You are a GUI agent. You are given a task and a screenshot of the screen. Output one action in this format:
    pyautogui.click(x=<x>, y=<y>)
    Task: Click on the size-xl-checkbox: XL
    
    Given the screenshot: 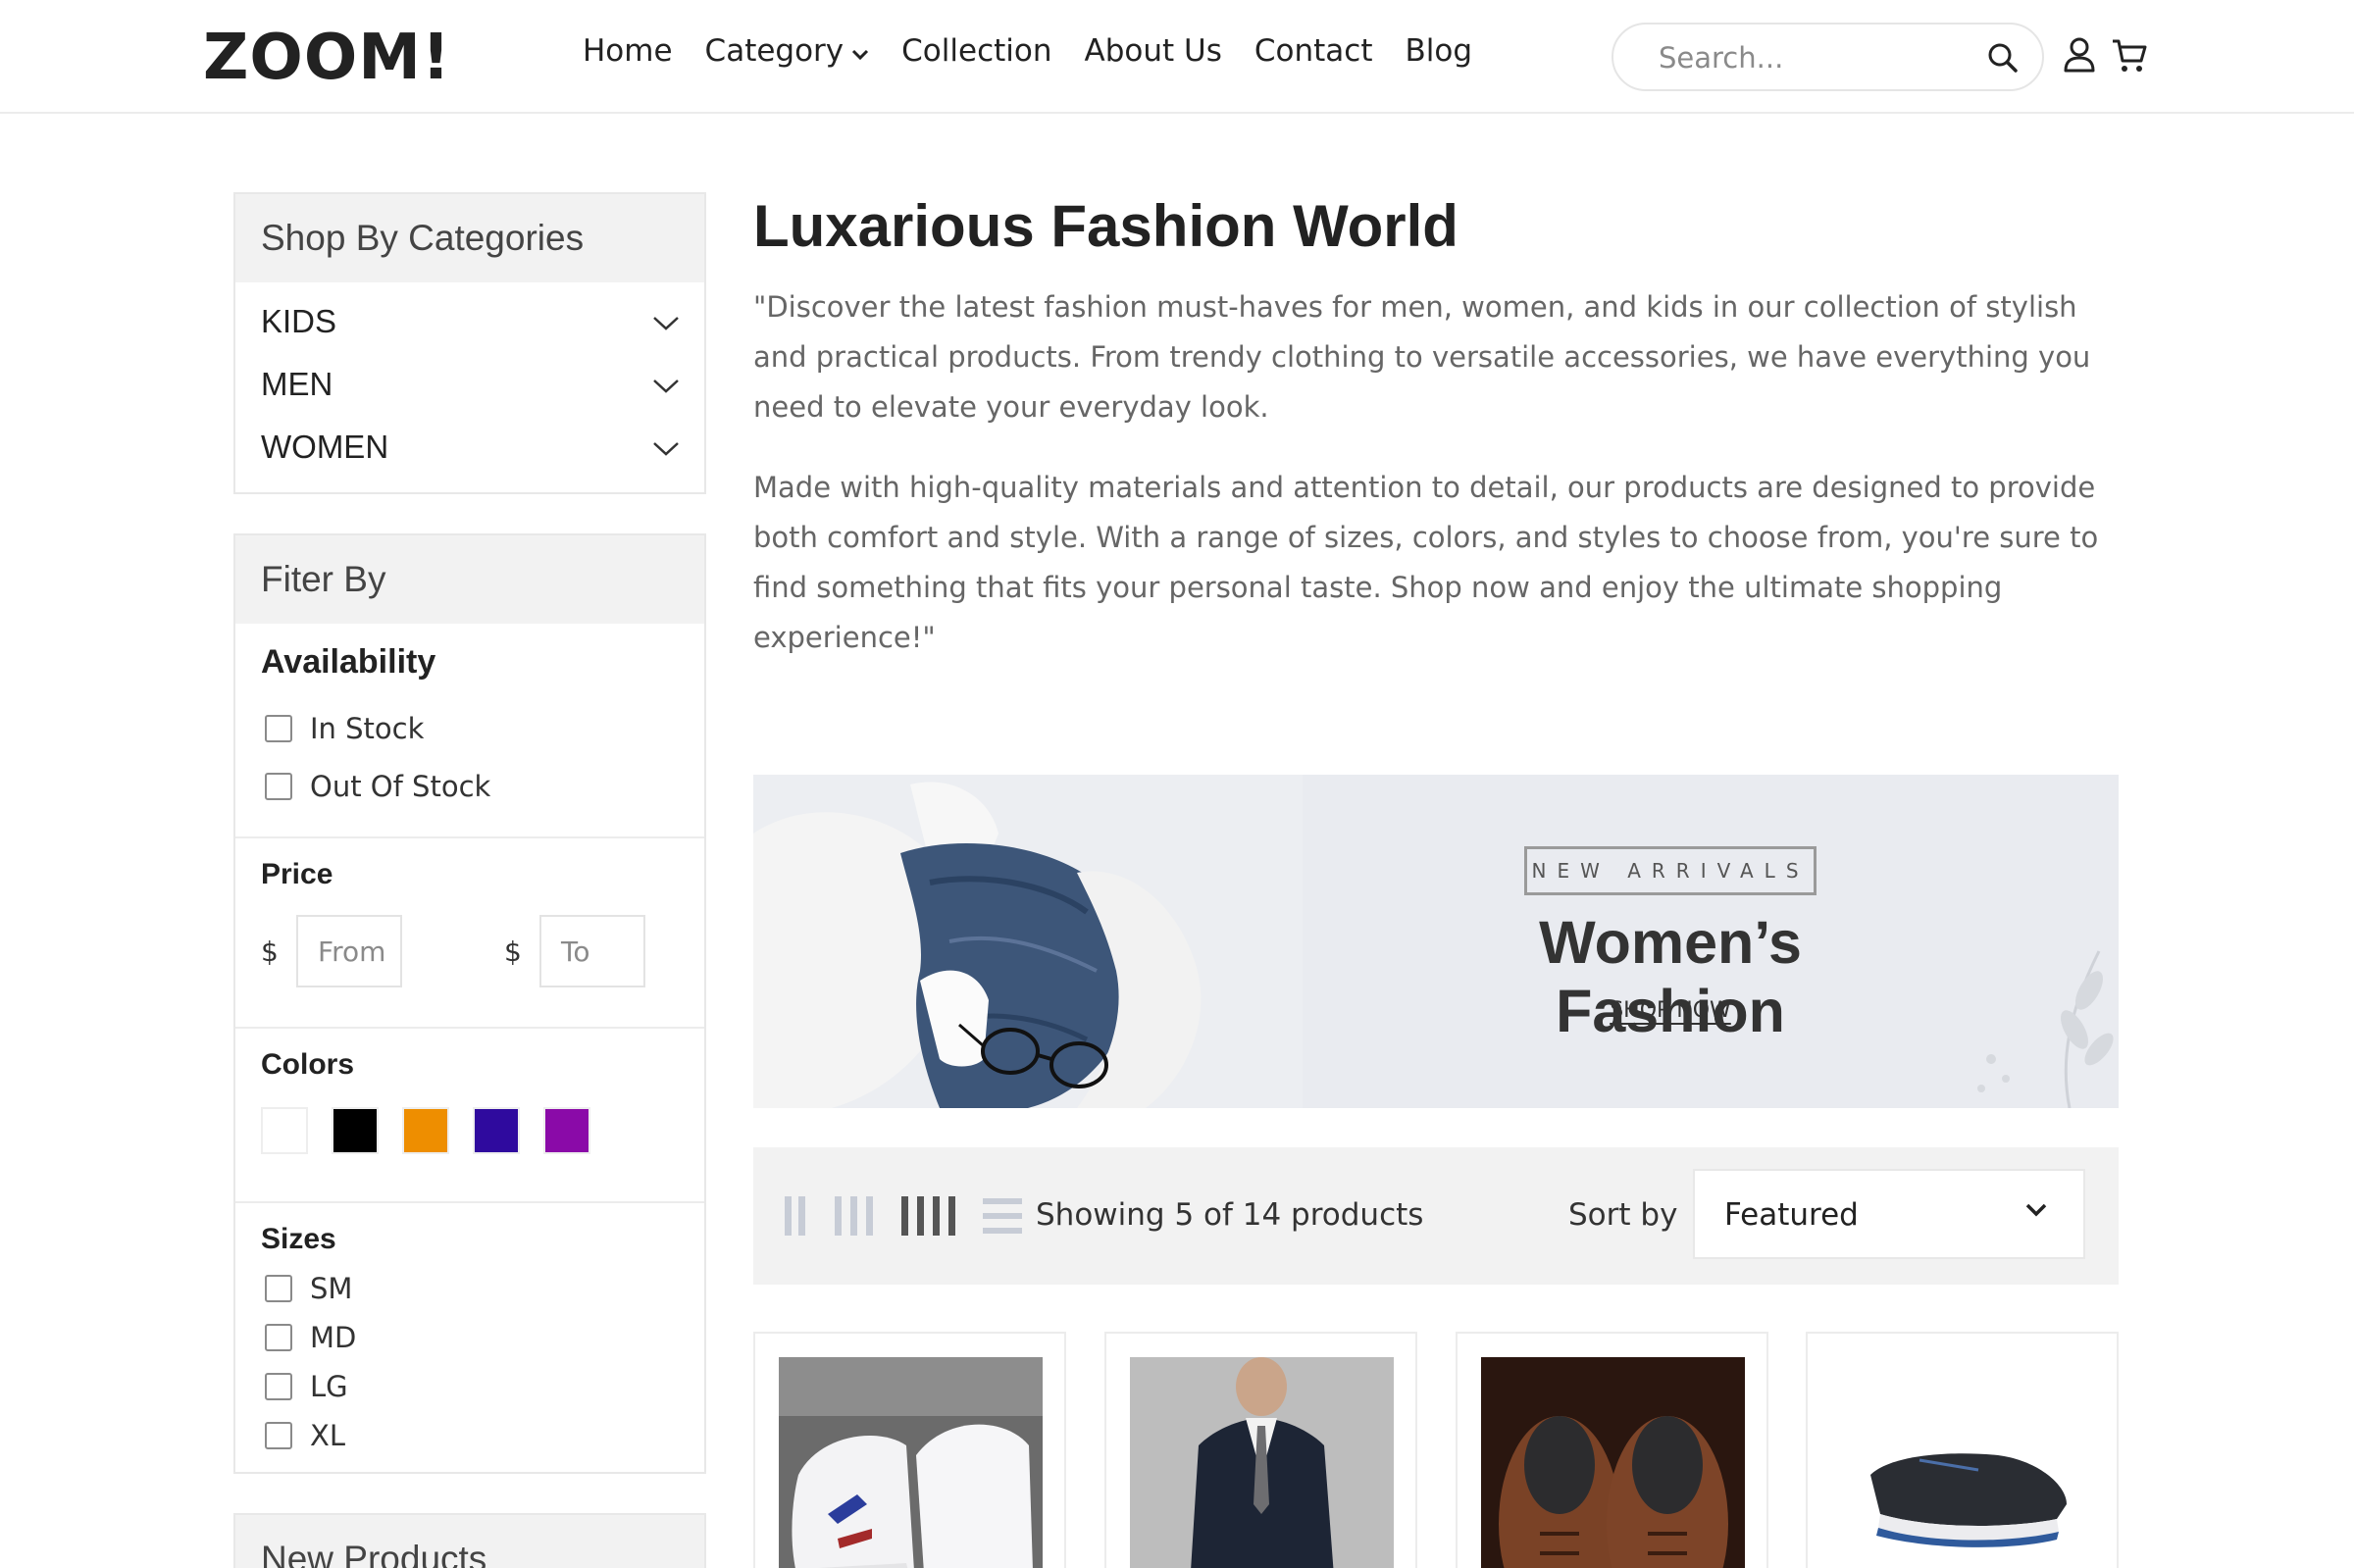 What is the action you would take?
    pyautogui.click(x=470, y=1435)
    